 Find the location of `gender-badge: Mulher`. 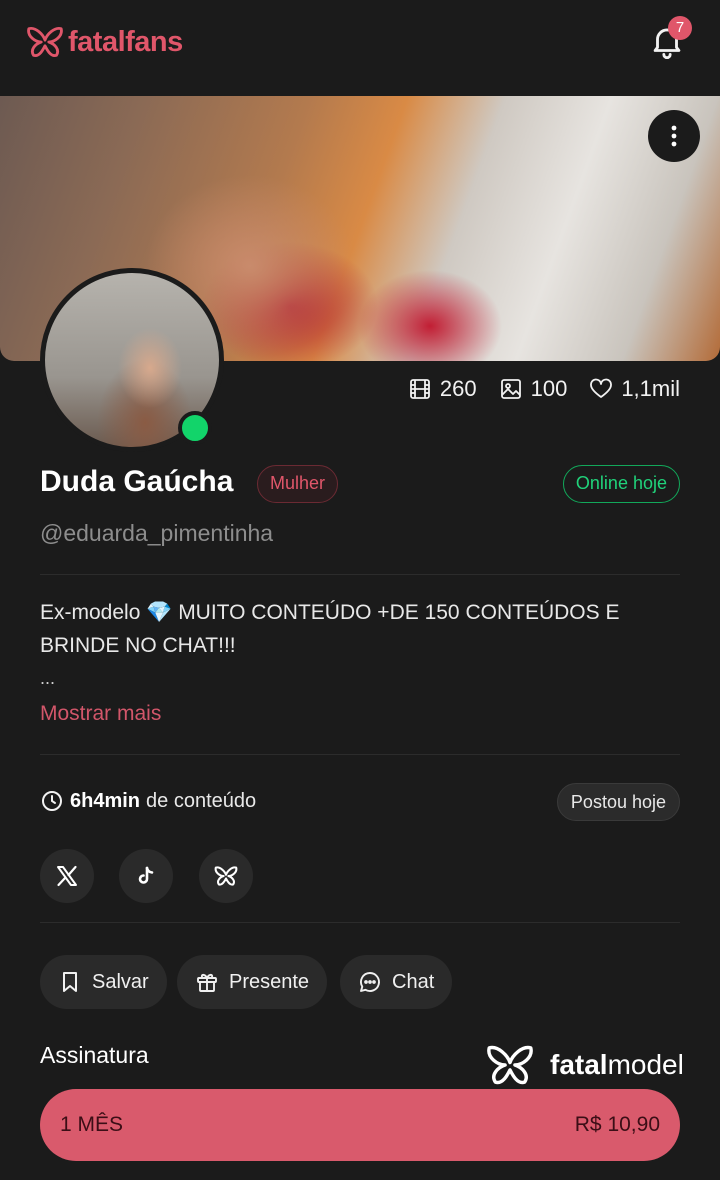

gender-badge: Mulher is located at coordinates (298, 484).